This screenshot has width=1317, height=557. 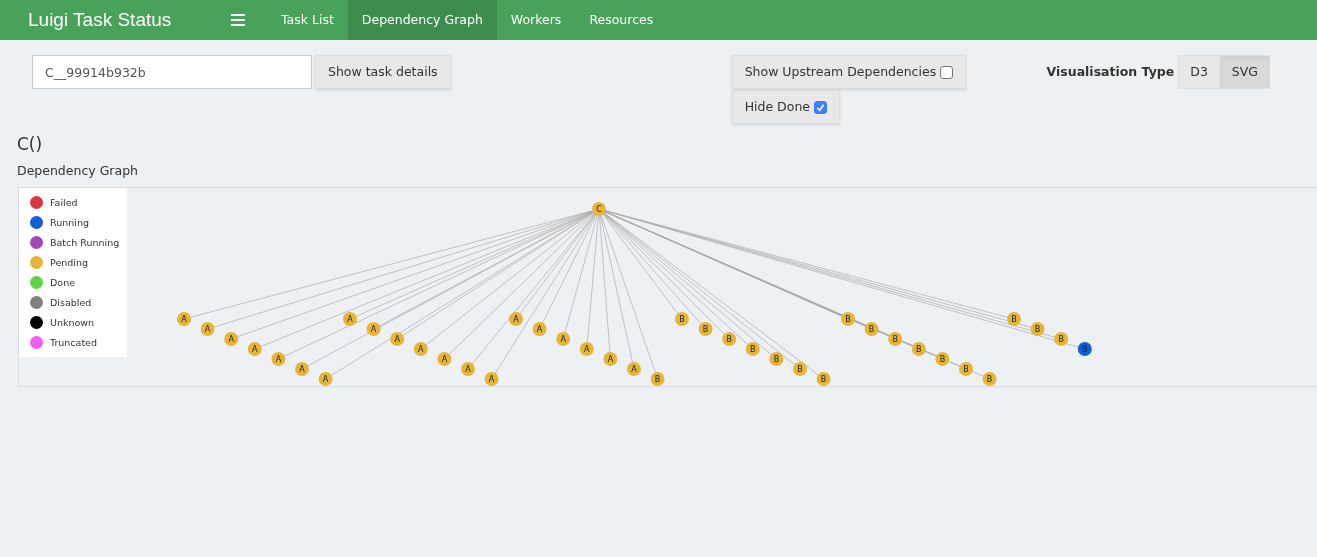 I want to click on legend-label: Running, so click(x=69, y=222).